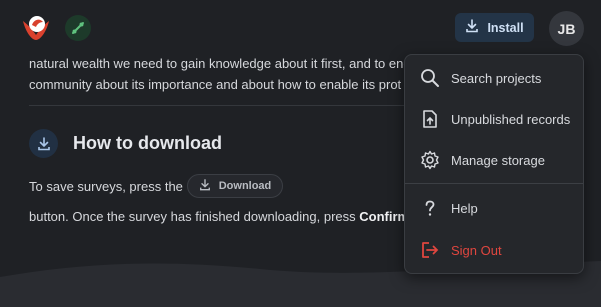 The height and width of the screenshot is (307, 601). Describe the element at coordinates (430, 78) in the screenshot. I see `search-icon` at that location.